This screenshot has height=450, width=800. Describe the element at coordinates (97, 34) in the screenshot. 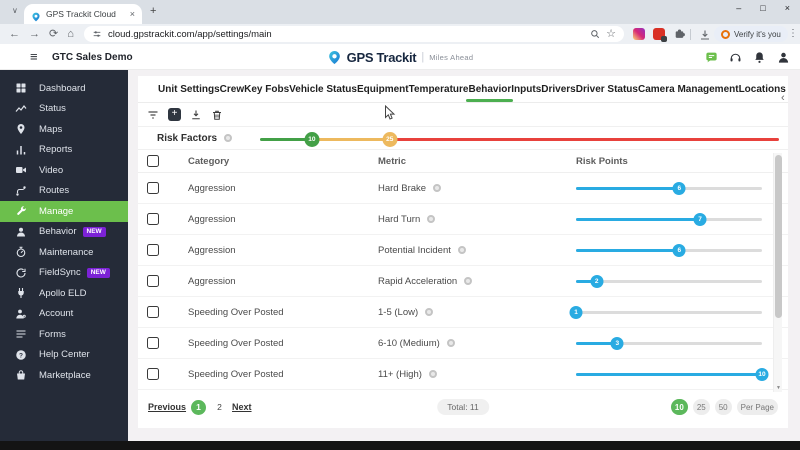

I see `site-info-icon` at that location.